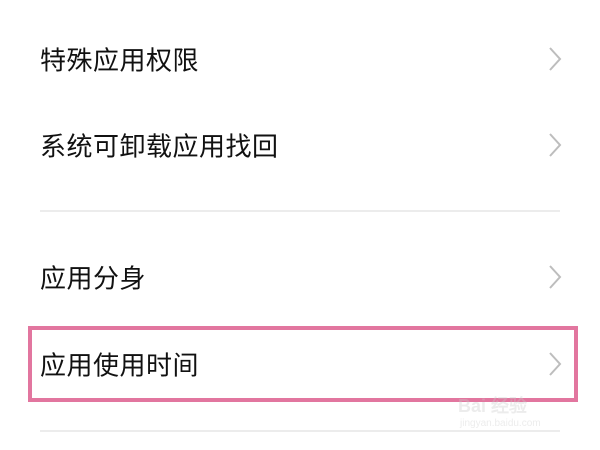 The height and width of the screenshot is (450, 600). What do you see at coordinates (493, 406) in the screenshot?
I see `watermark-brand: Bai 经验` at bounding box center [493, 406].